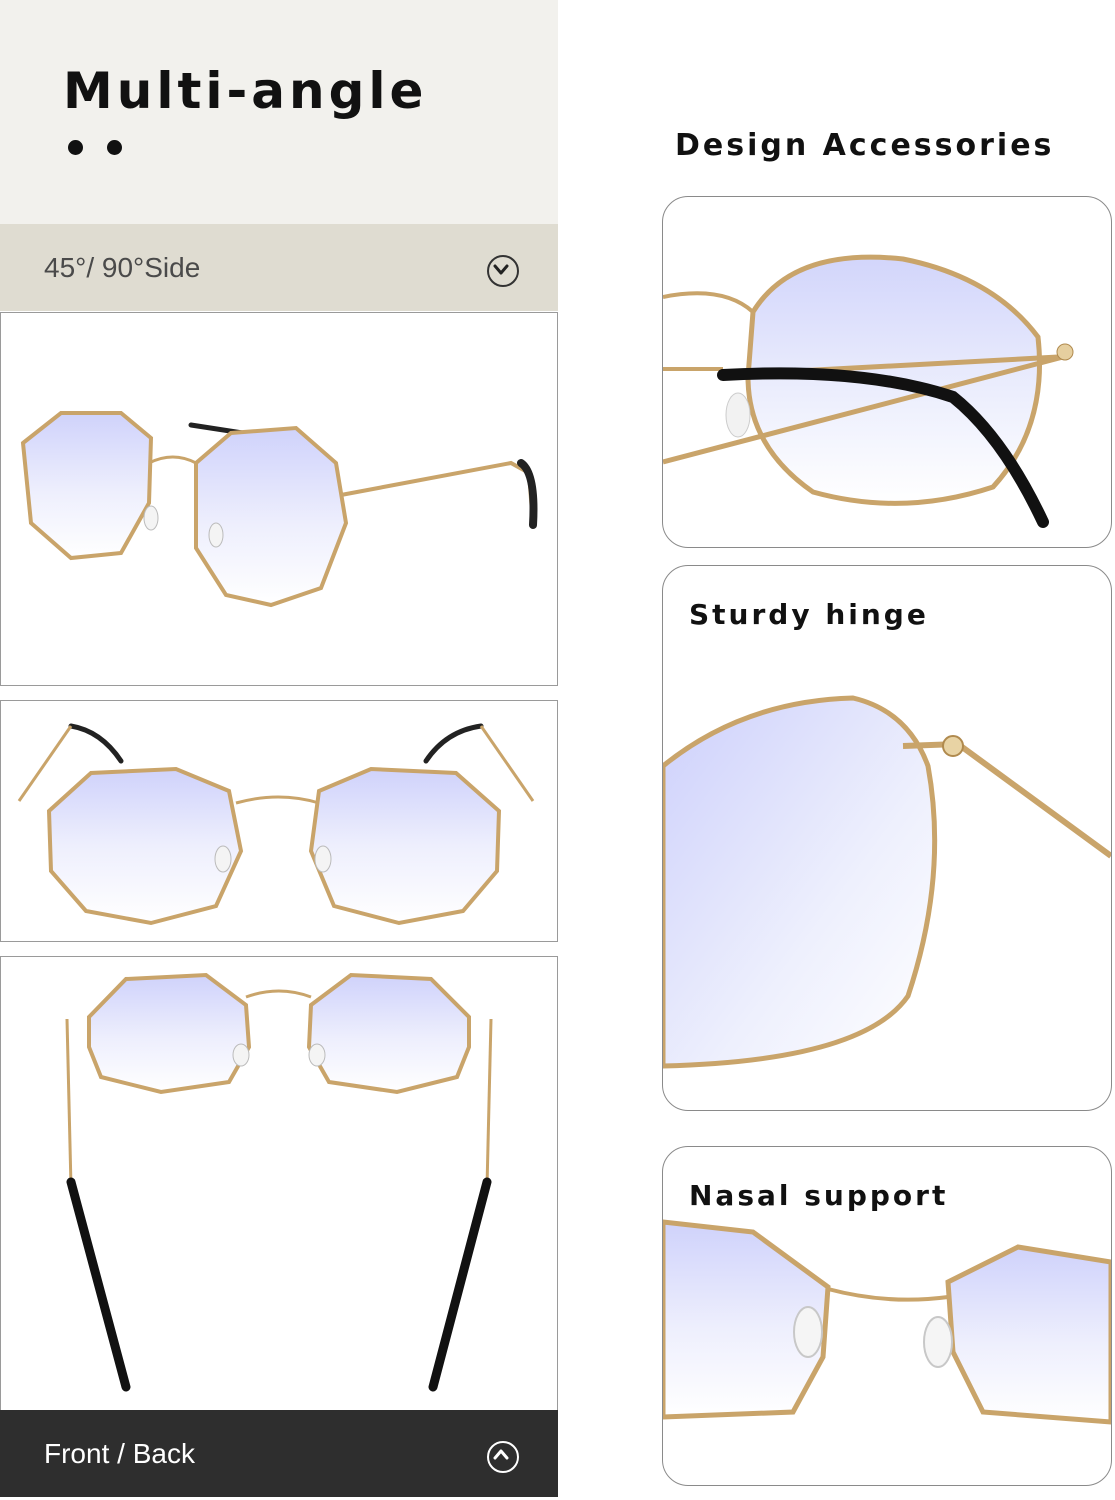 This screenshot has width=1115, height=1500. I want to click on glasses-front-back-image, so click(279, 1182).